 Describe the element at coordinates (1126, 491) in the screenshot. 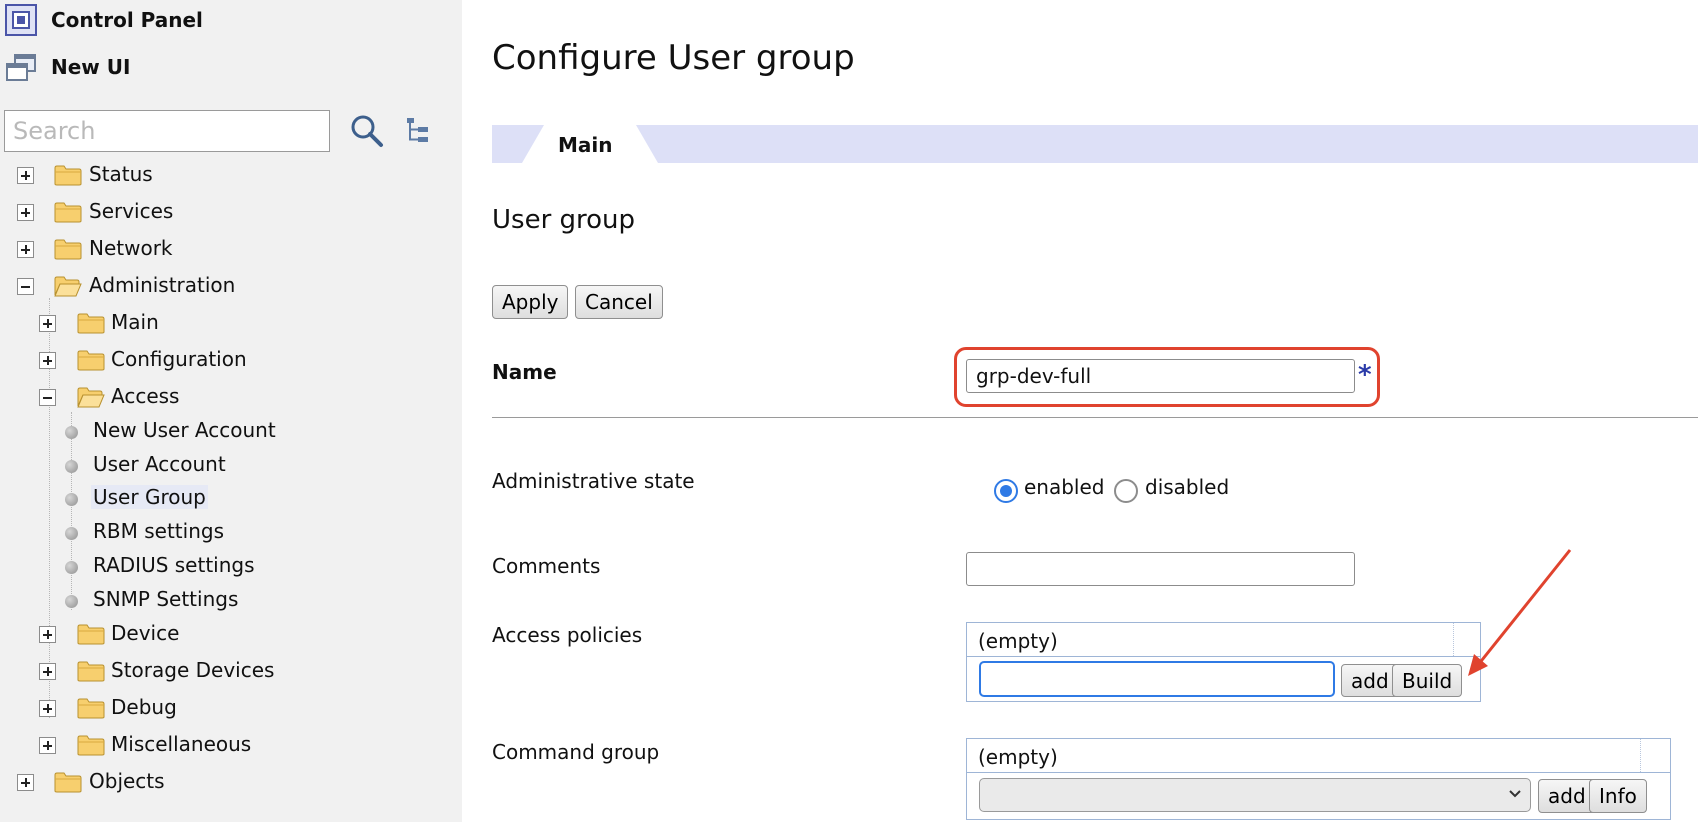

I see `radio-disabled` at that location.